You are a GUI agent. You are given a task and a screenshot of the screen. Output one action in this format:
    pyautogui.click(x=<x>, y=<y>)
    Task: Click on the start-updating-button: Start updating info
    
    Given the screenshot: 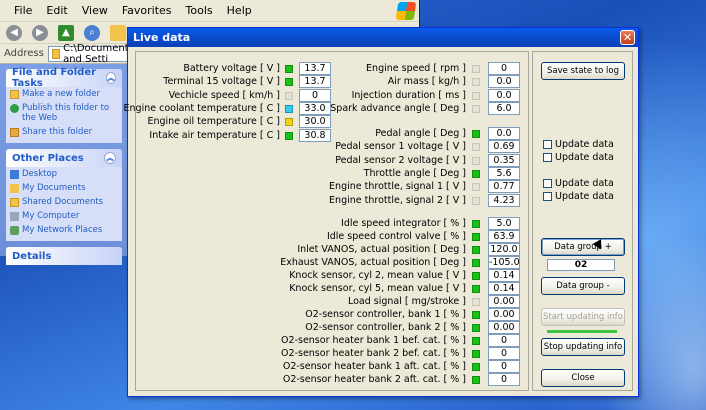 What is the action you would take?
    pyautogui.click(x=583, y=317)
    